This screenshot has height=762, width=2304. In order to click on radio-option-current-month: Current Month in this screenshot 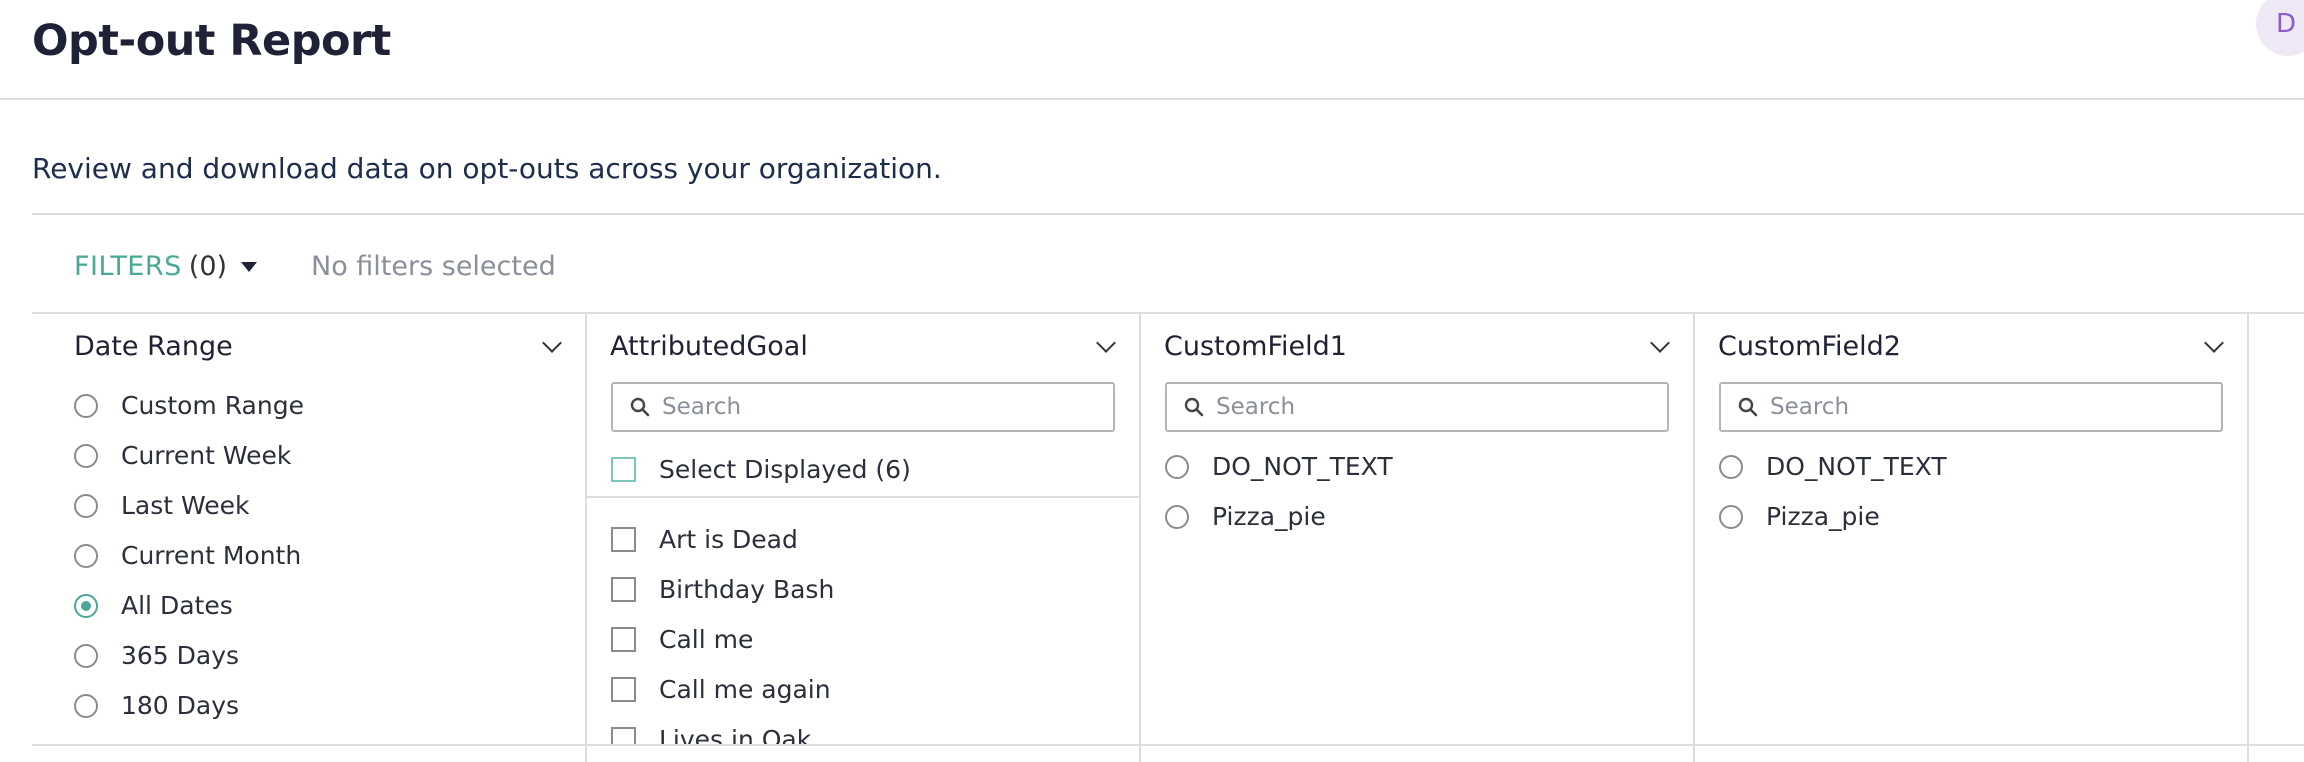, I will do `click(187, 555)`.